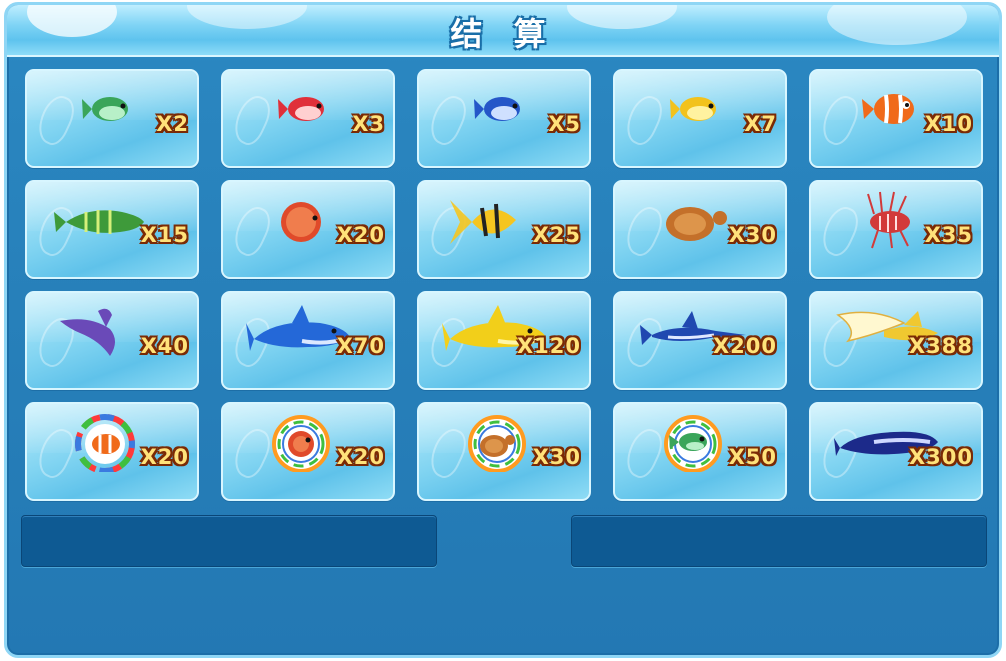 The width and height of the screenshot is (1006, 661). What do you see at coordinates (896, 229) in the screenshot?
I see `fish-card: X35` at bounding box center [896, 229].